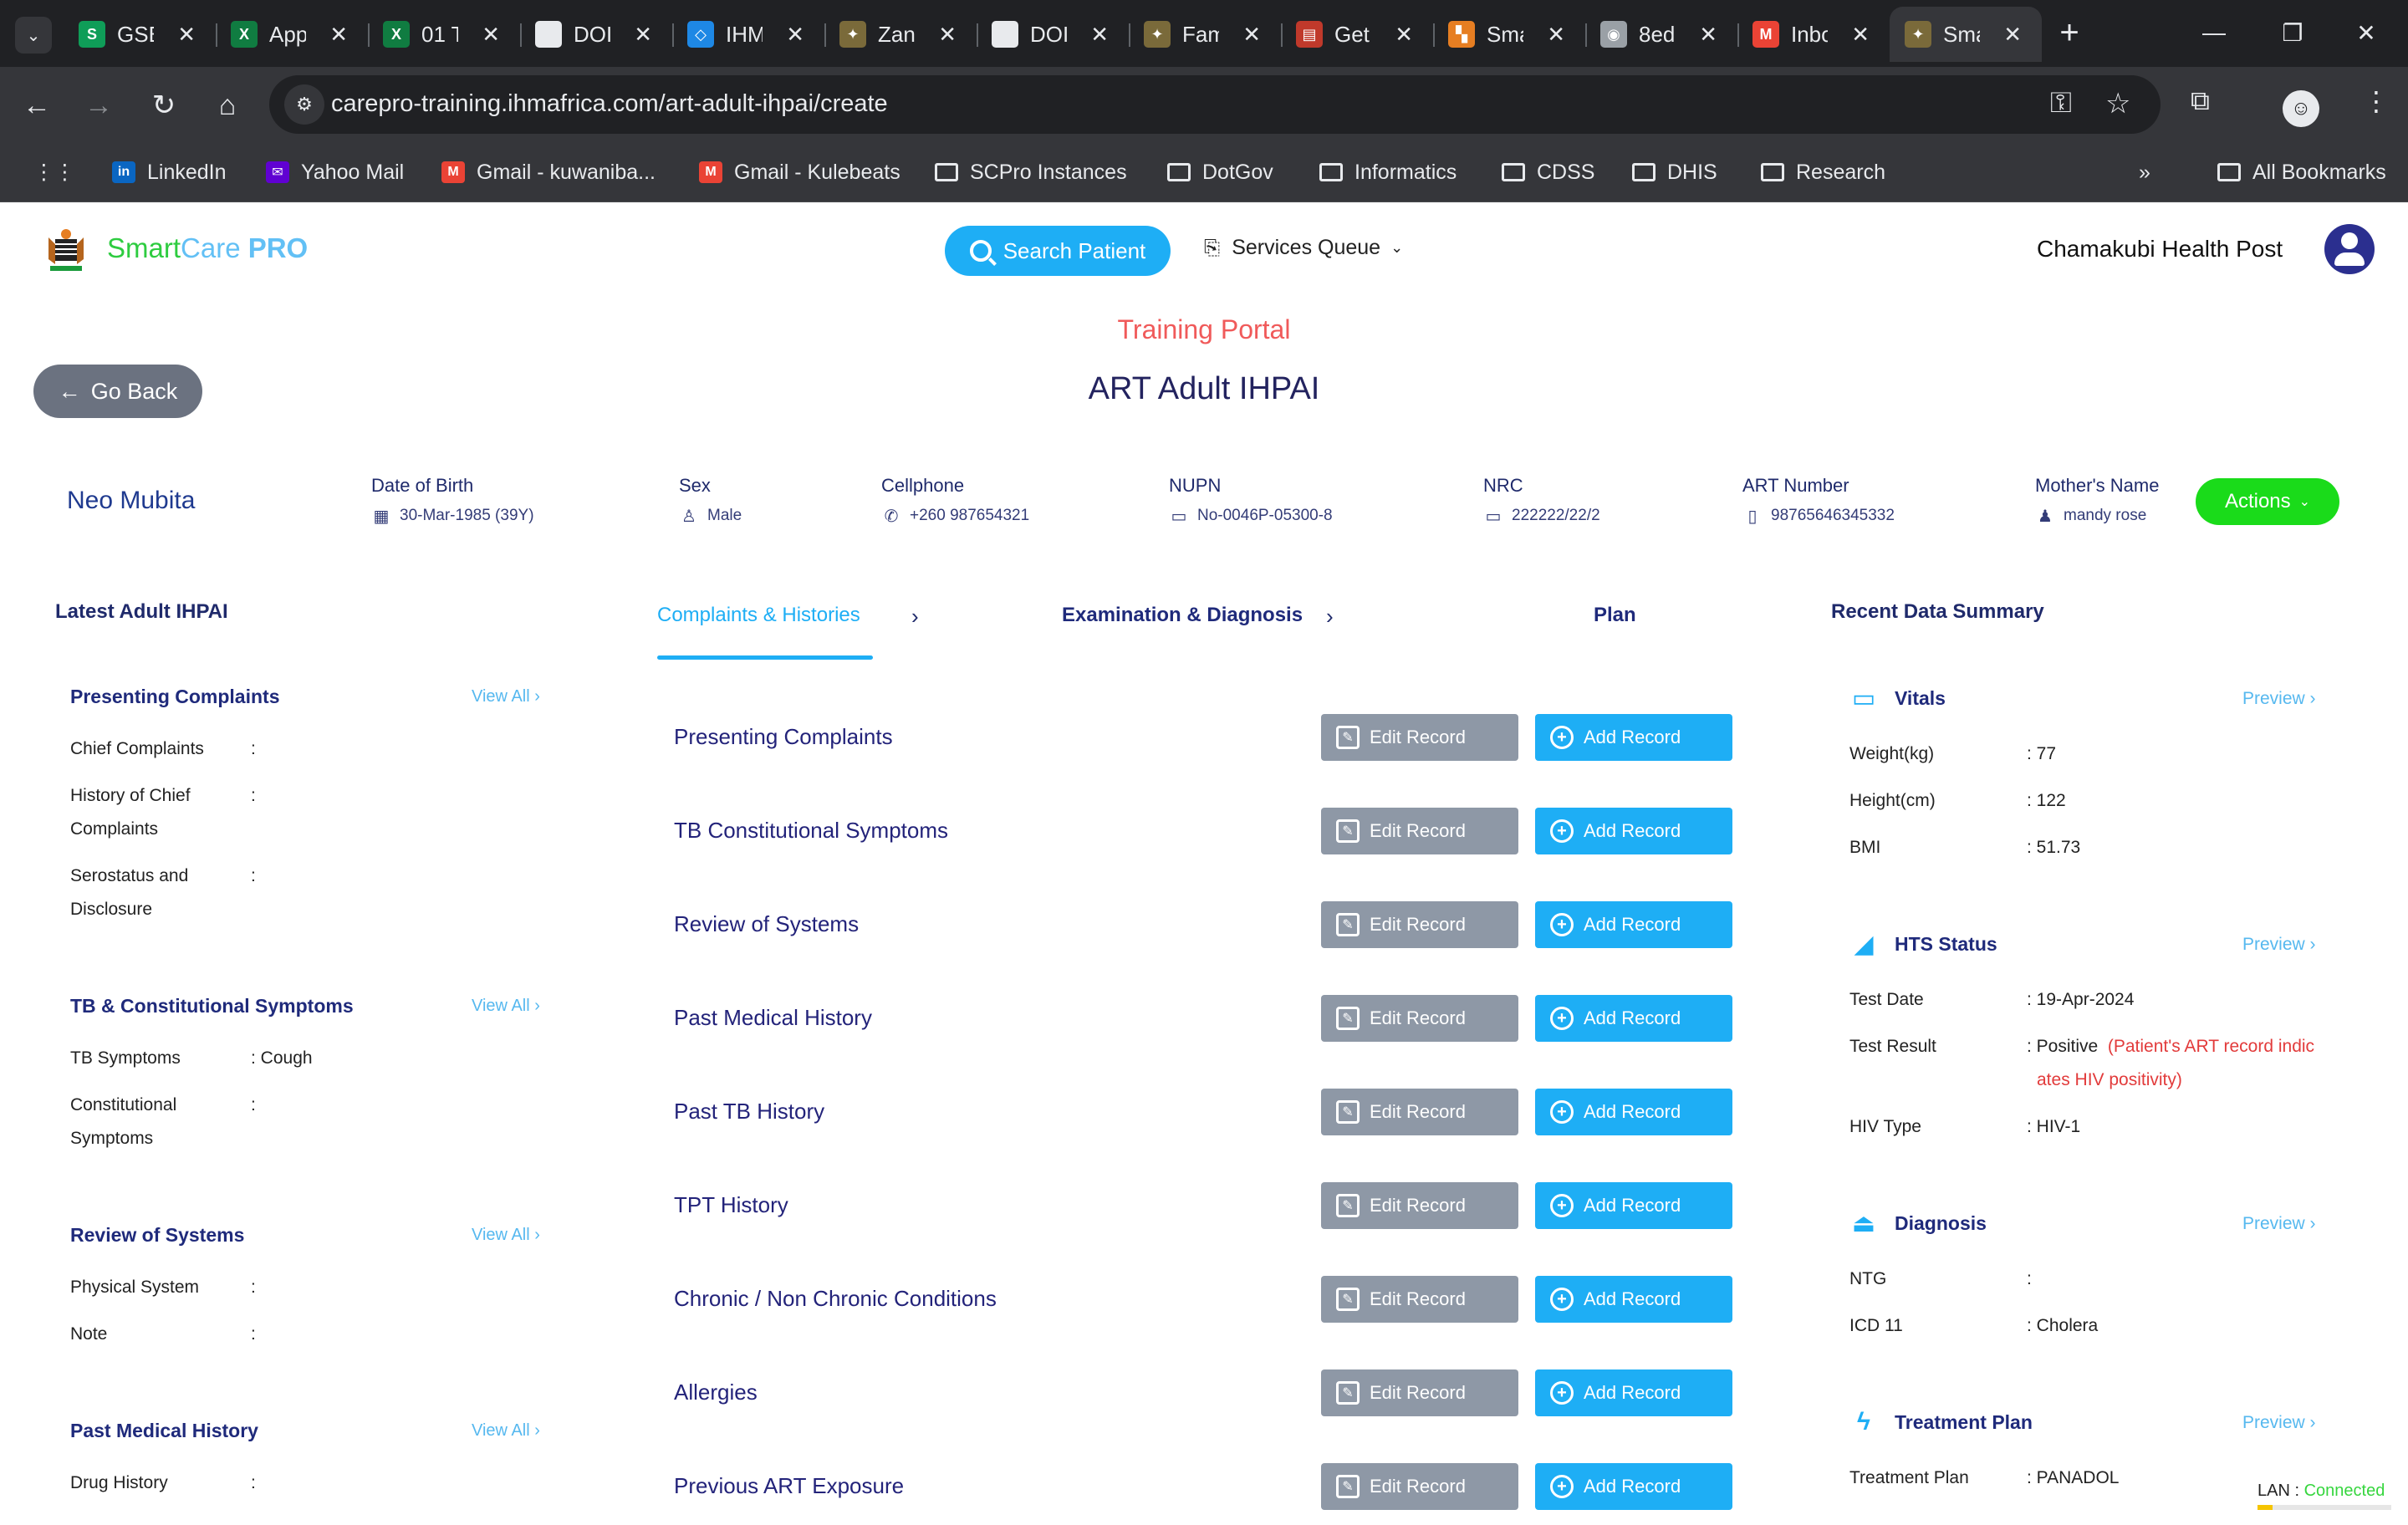  Describe the element at coordinates (2376, 101) in the screenshot. I see `browser-menu-icon: ⋮` at that location.